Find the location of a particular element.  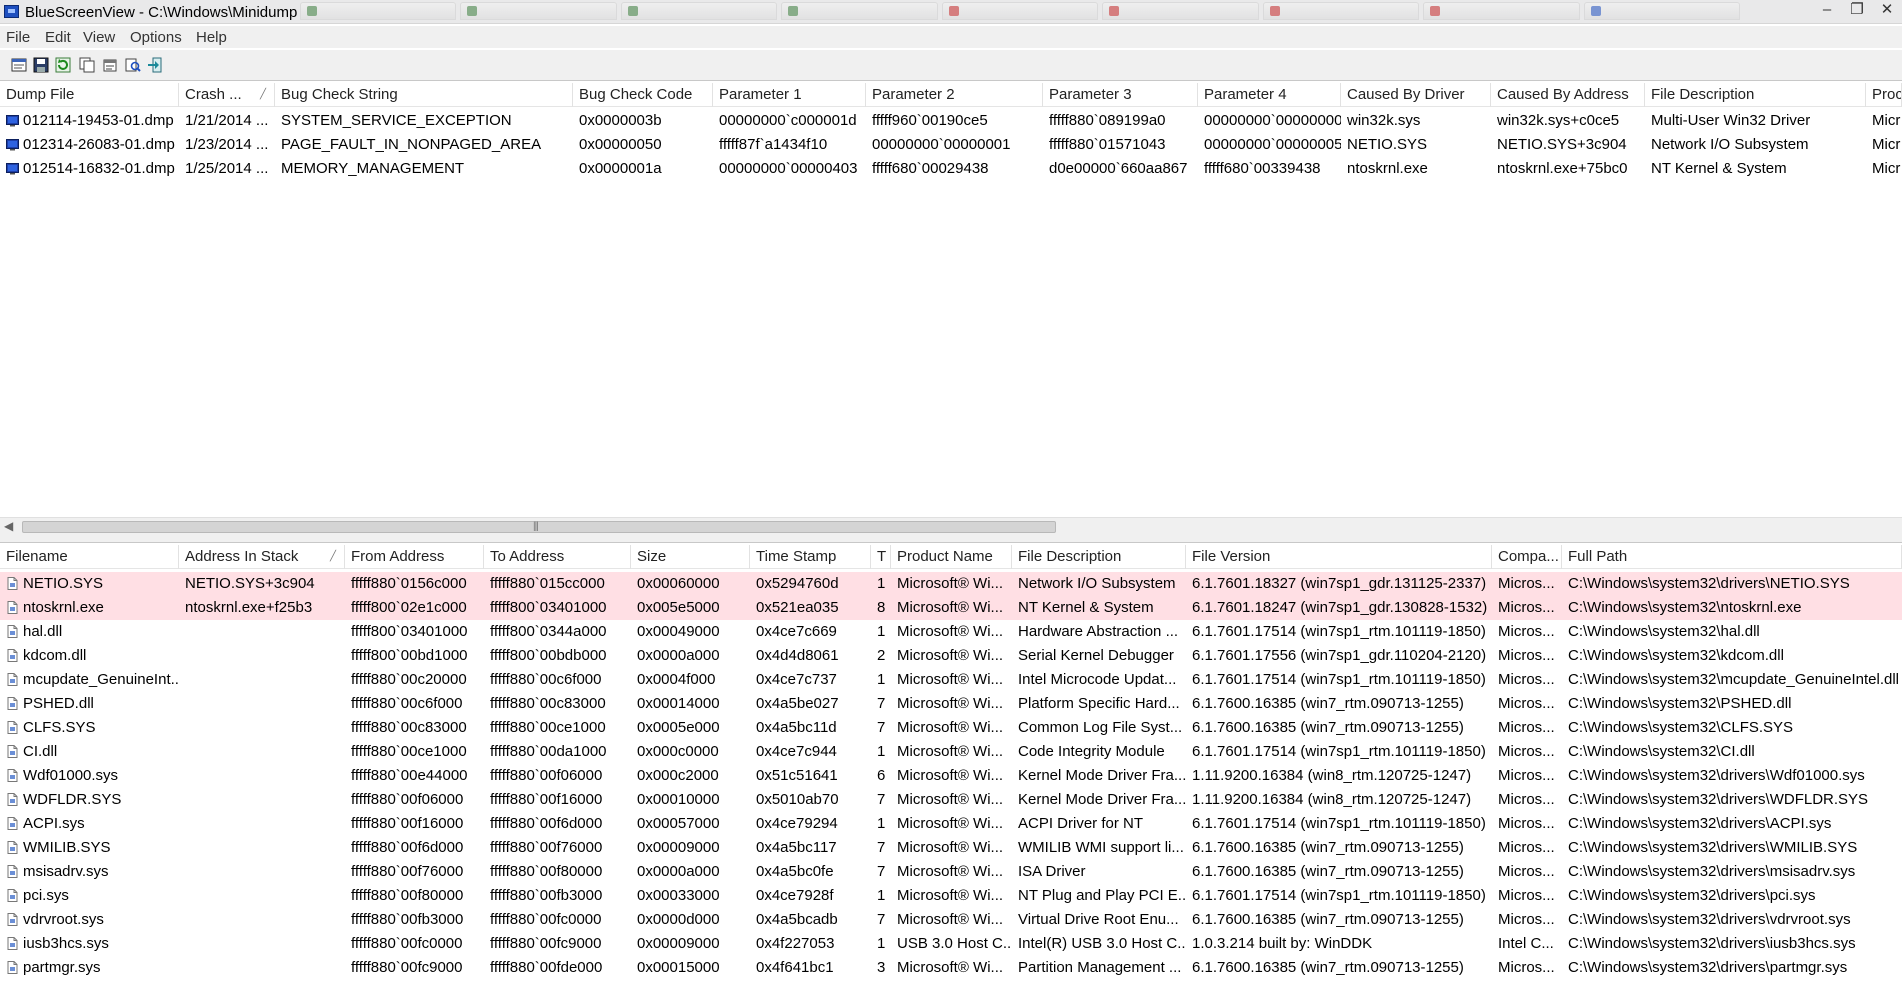

column-header-label: Time Stamp is located at coordinates (796, 556).